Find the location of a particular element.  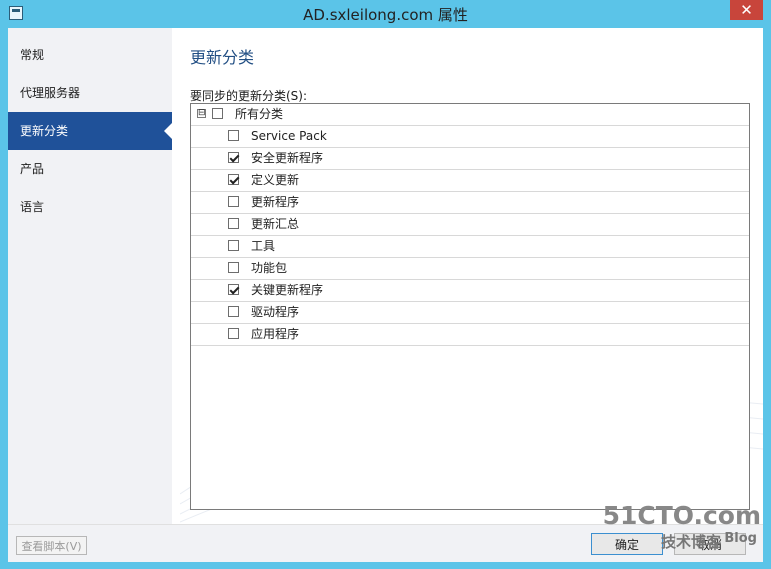

tree-item-row: 驱动程序 is located at coordinates (470, 313).